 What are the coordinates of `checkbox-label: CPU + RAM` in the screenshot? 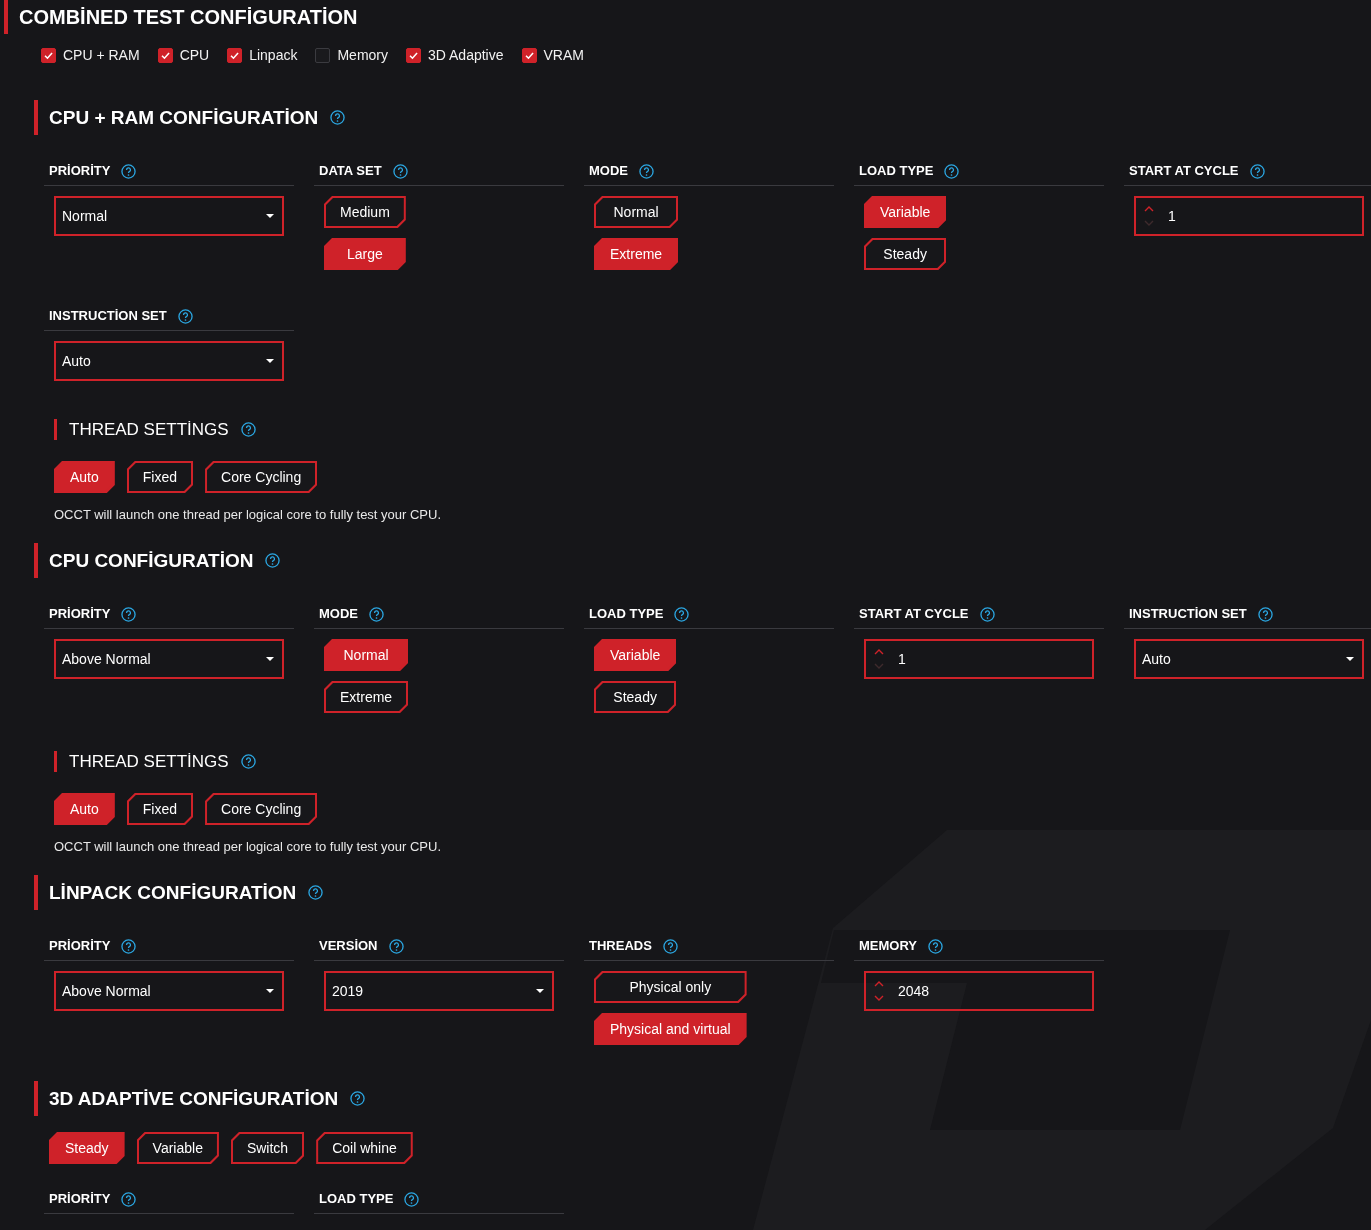 It's located at (101, 55).